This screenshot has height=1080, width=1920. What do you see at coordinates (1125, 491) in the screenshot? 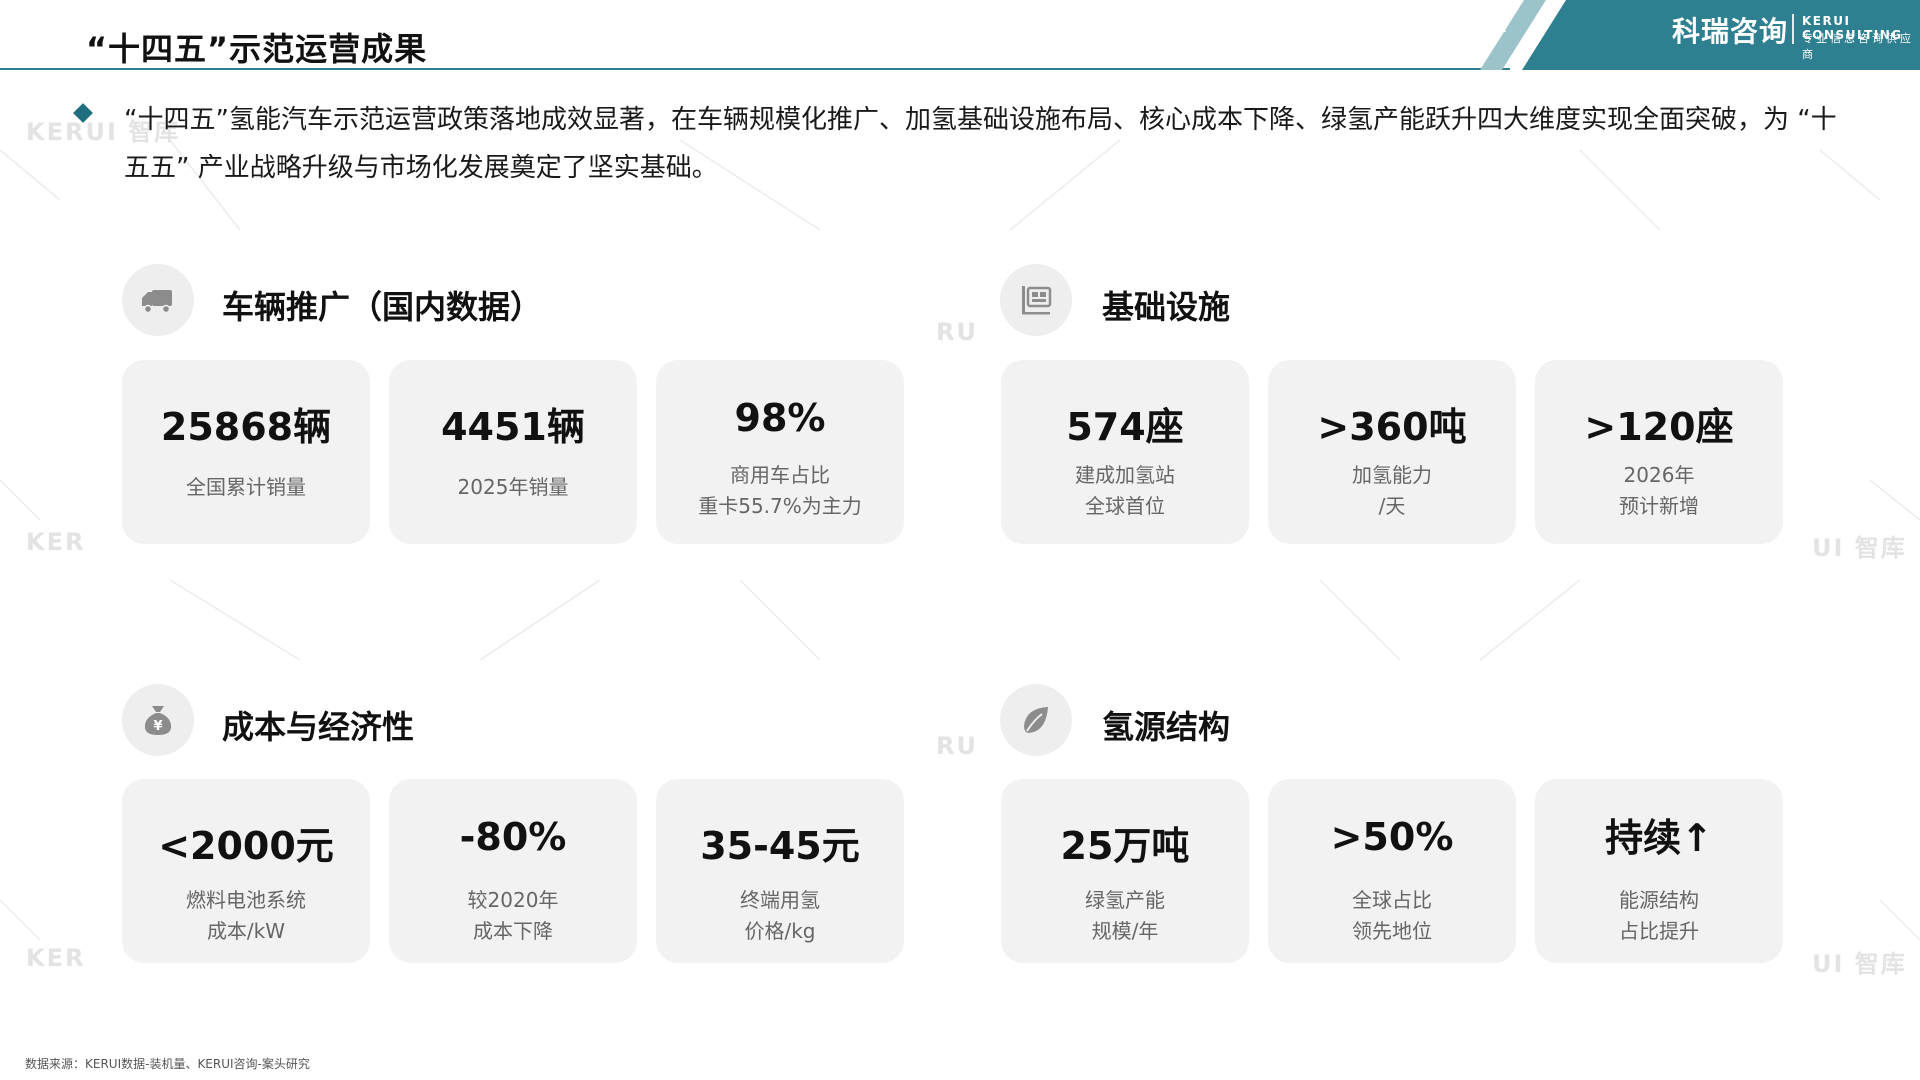
I see `stat-label: 建成加氢站 全球首位` at bounding box center [1125, 491].